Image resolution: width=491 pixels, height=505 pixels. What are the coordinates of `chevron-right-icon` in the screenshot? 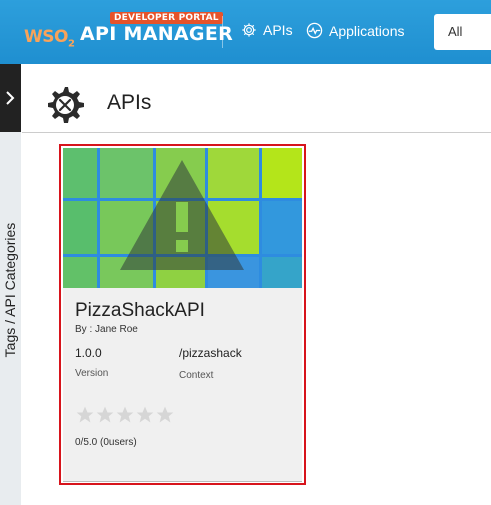 It's located at (10, 98).